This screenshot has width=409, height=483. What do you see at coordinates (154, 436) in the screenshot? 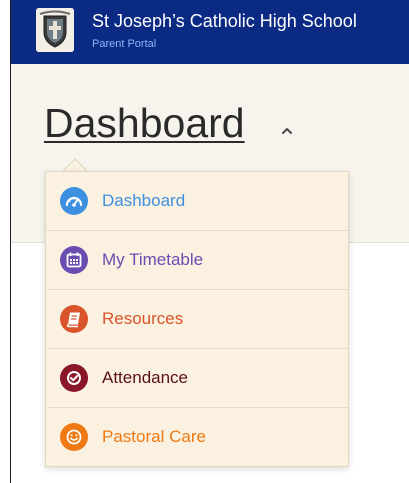
I see `menu-item-label: Pastoral Care` at bounding box center [154, 436].